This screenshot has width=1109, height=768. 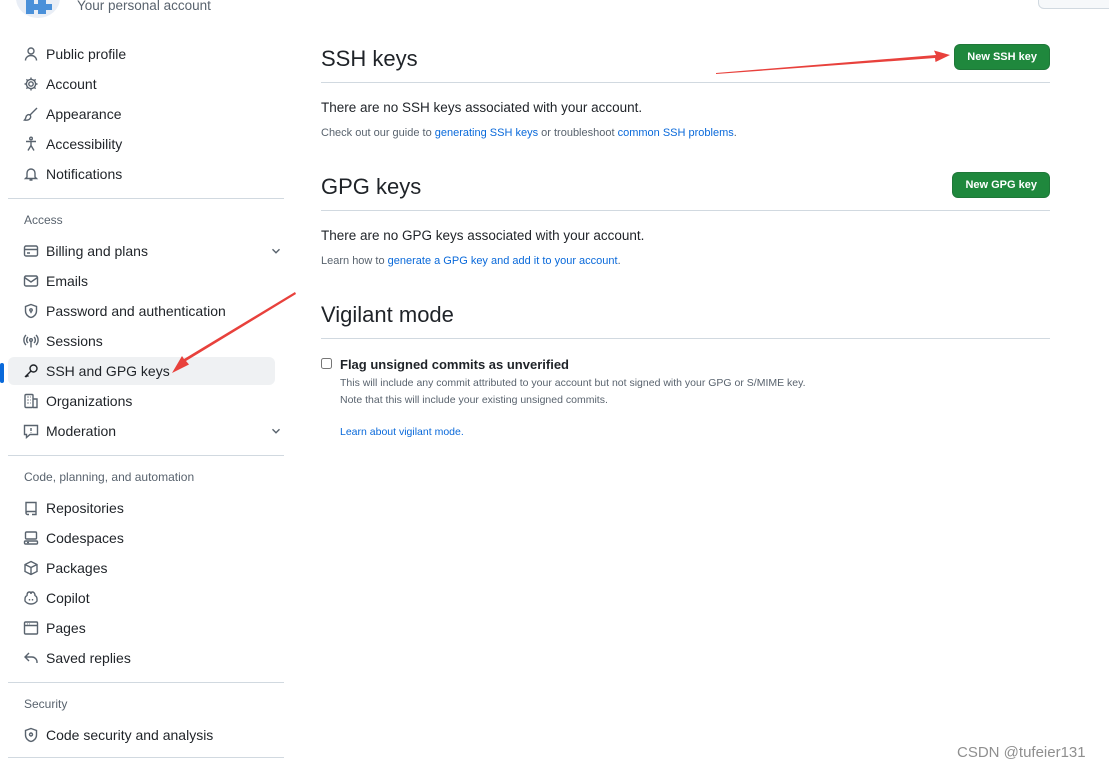 I want to click on sidebar-item-label: Pages, so click(x=66, y=628).